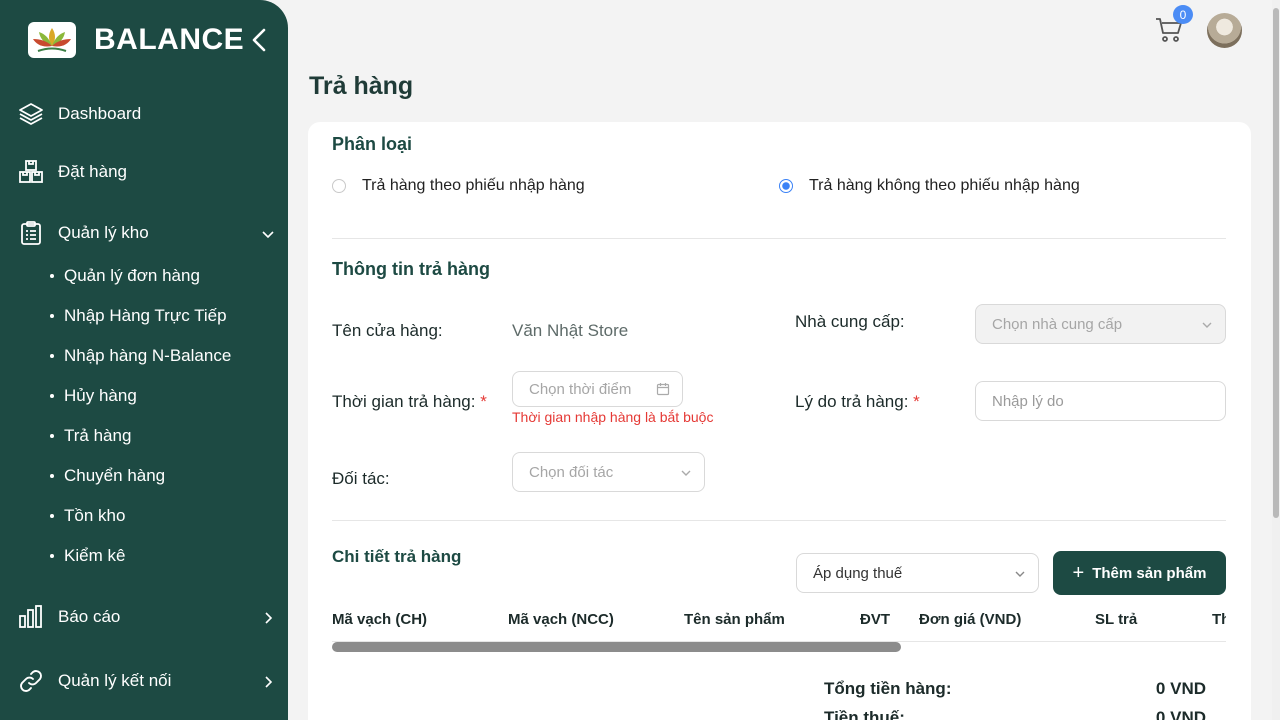  I want to click on subtotal-value: 0 VND, so click(1180, 688).